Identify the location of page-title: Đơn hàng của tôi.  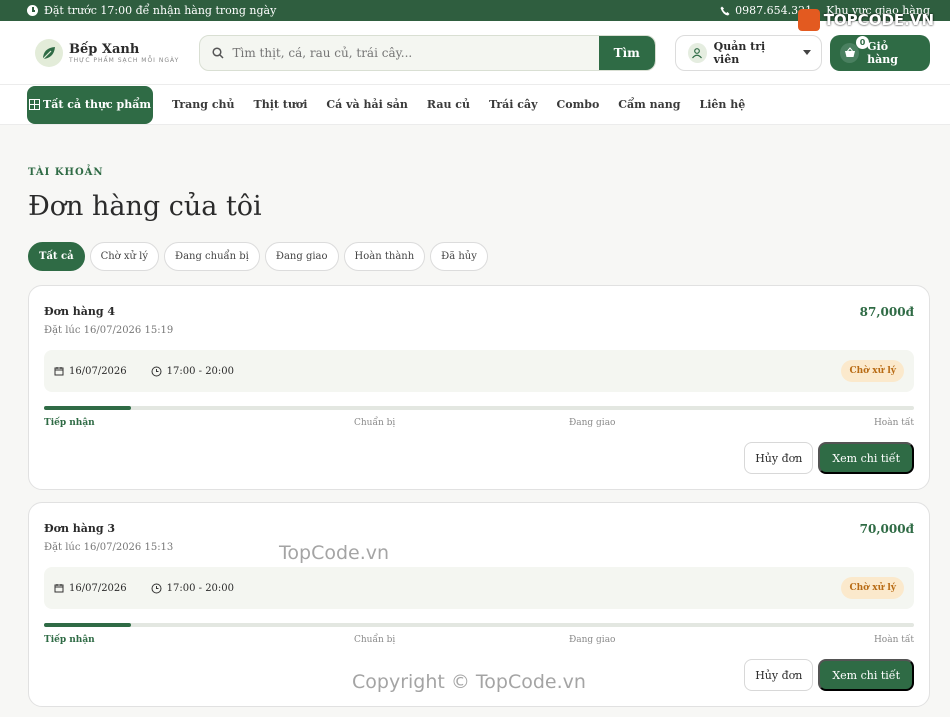
(145, 206).